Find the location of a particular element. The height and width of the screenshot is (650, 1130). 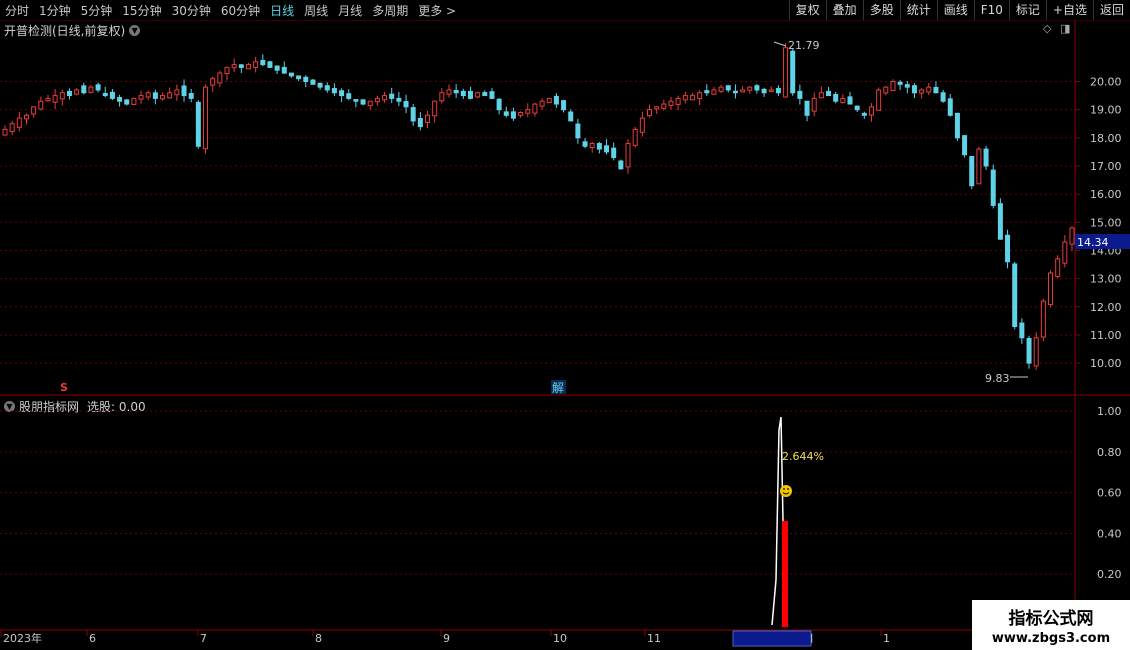

price-tick-label: 10.00 is located at coordinates (1106, 363).